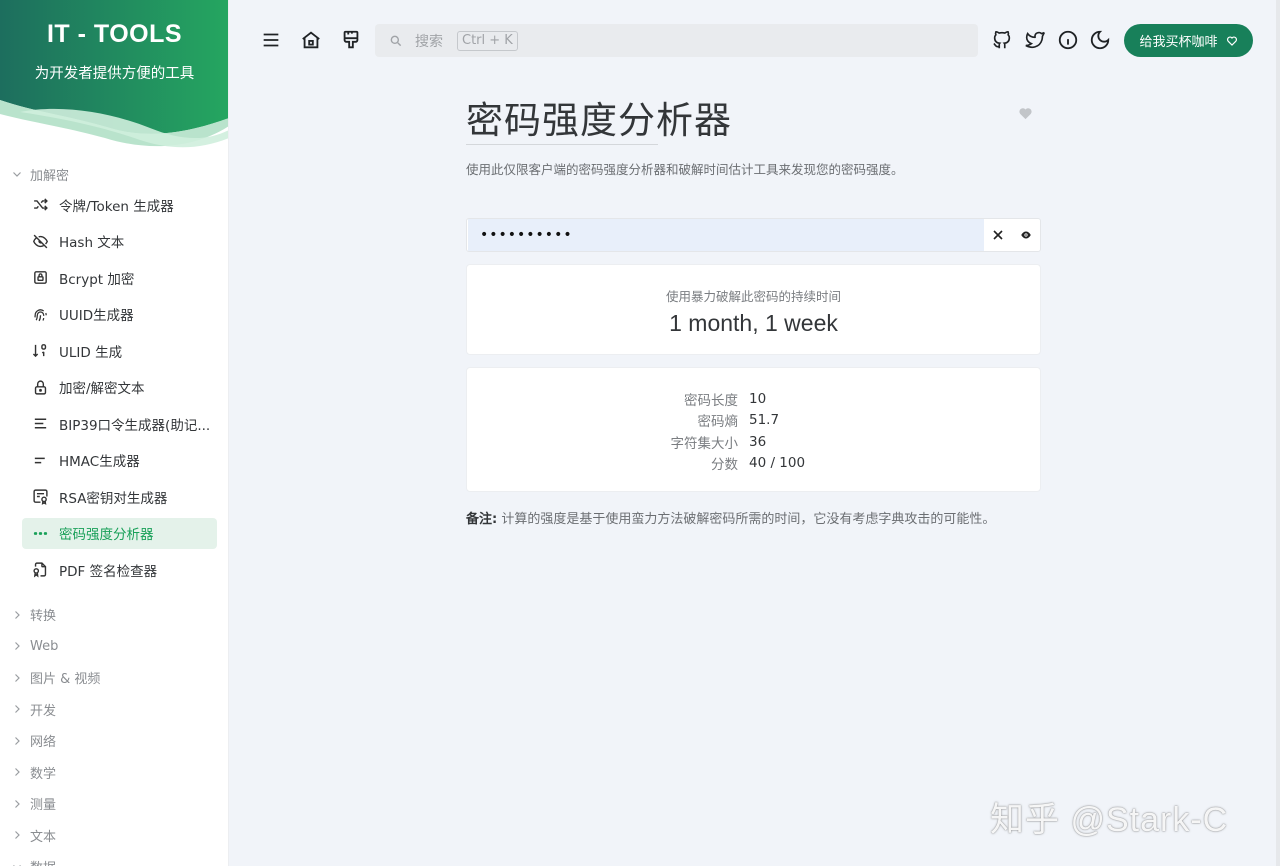  What do you see at coordinates (777, 463) in the screenshot?
I see `stat-value: 40 / 100` at bounding box center [777, 463].